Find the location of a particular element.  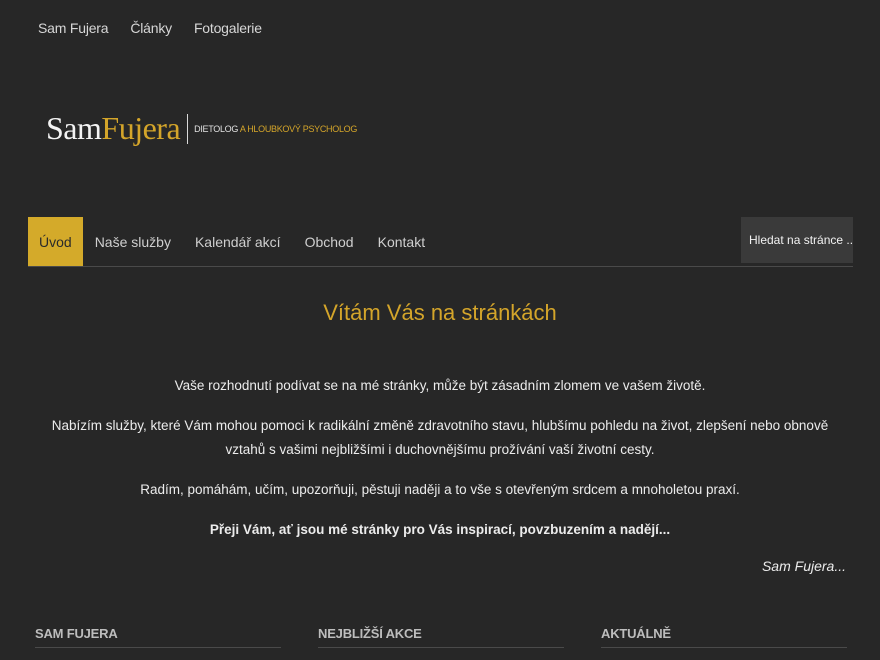

topnav-link-sam-fujera: Sam Fujera is located at coordinates (73, 28).